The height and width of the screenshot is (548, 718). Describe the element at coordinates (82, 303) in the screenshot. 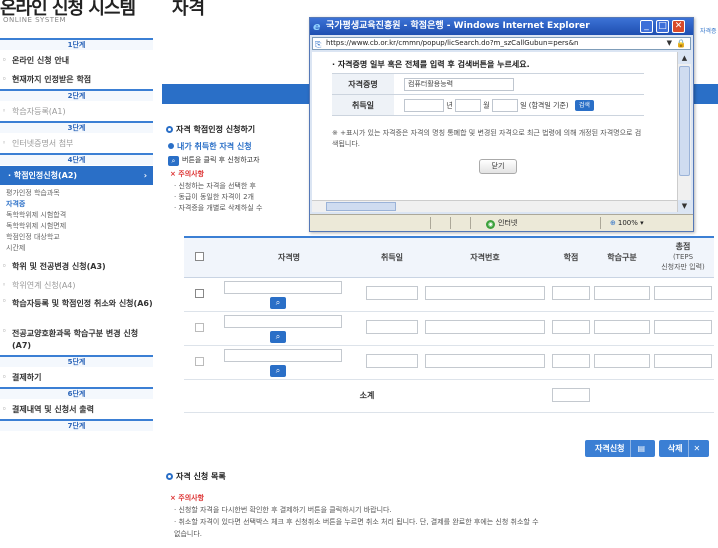

I see `sidebar-item-label: 학습자등록 및 학점인정 취소와 신청(A6)` at that location.